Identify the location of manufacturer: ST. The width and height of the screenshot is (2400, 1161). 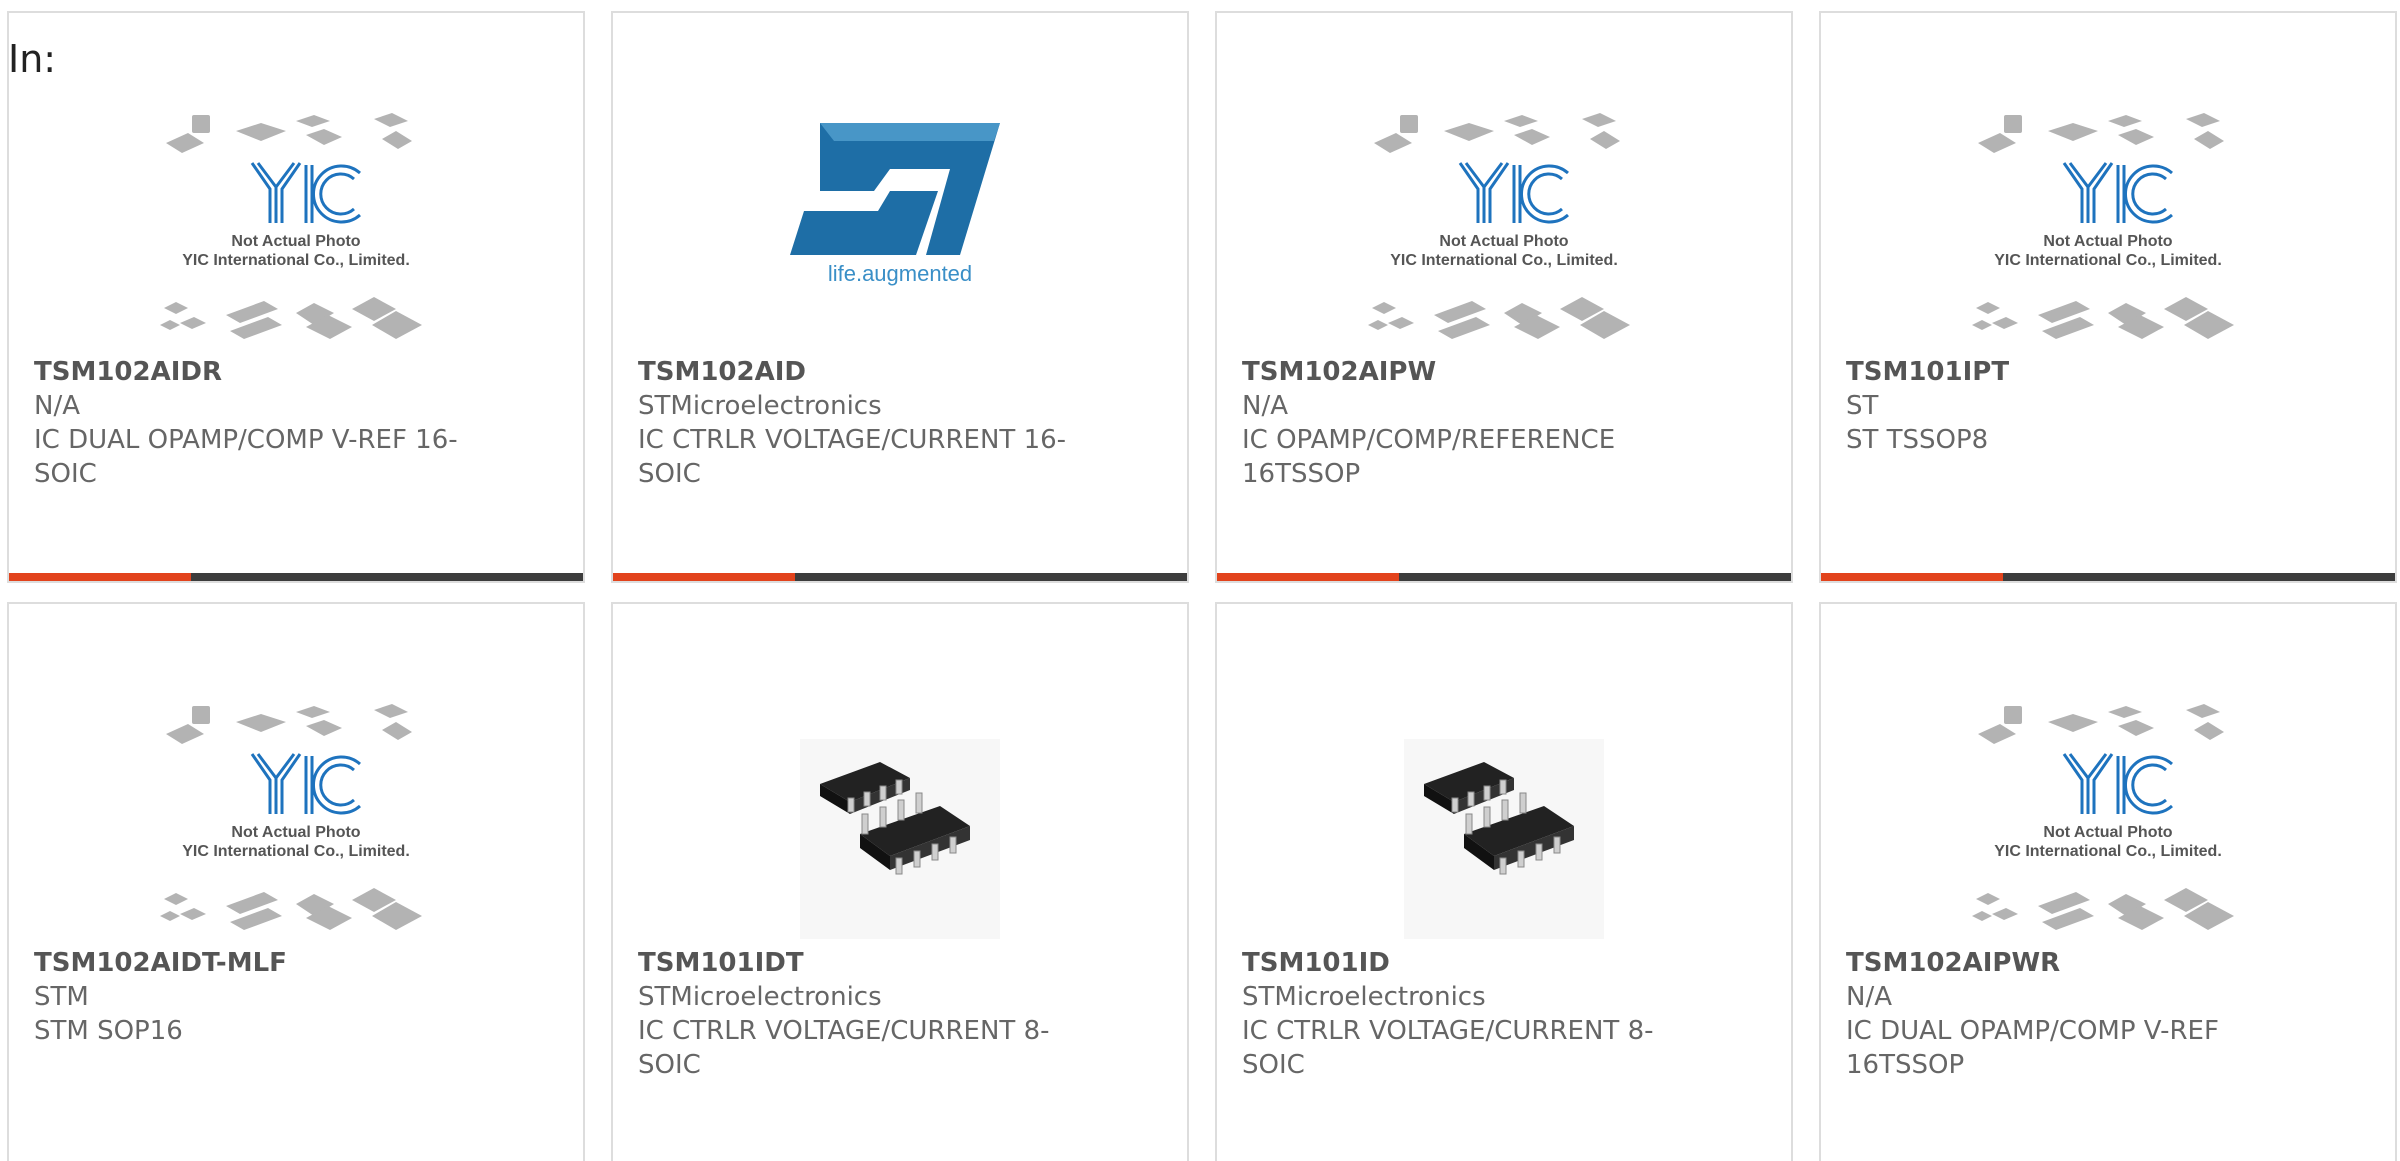
(1862, 406).